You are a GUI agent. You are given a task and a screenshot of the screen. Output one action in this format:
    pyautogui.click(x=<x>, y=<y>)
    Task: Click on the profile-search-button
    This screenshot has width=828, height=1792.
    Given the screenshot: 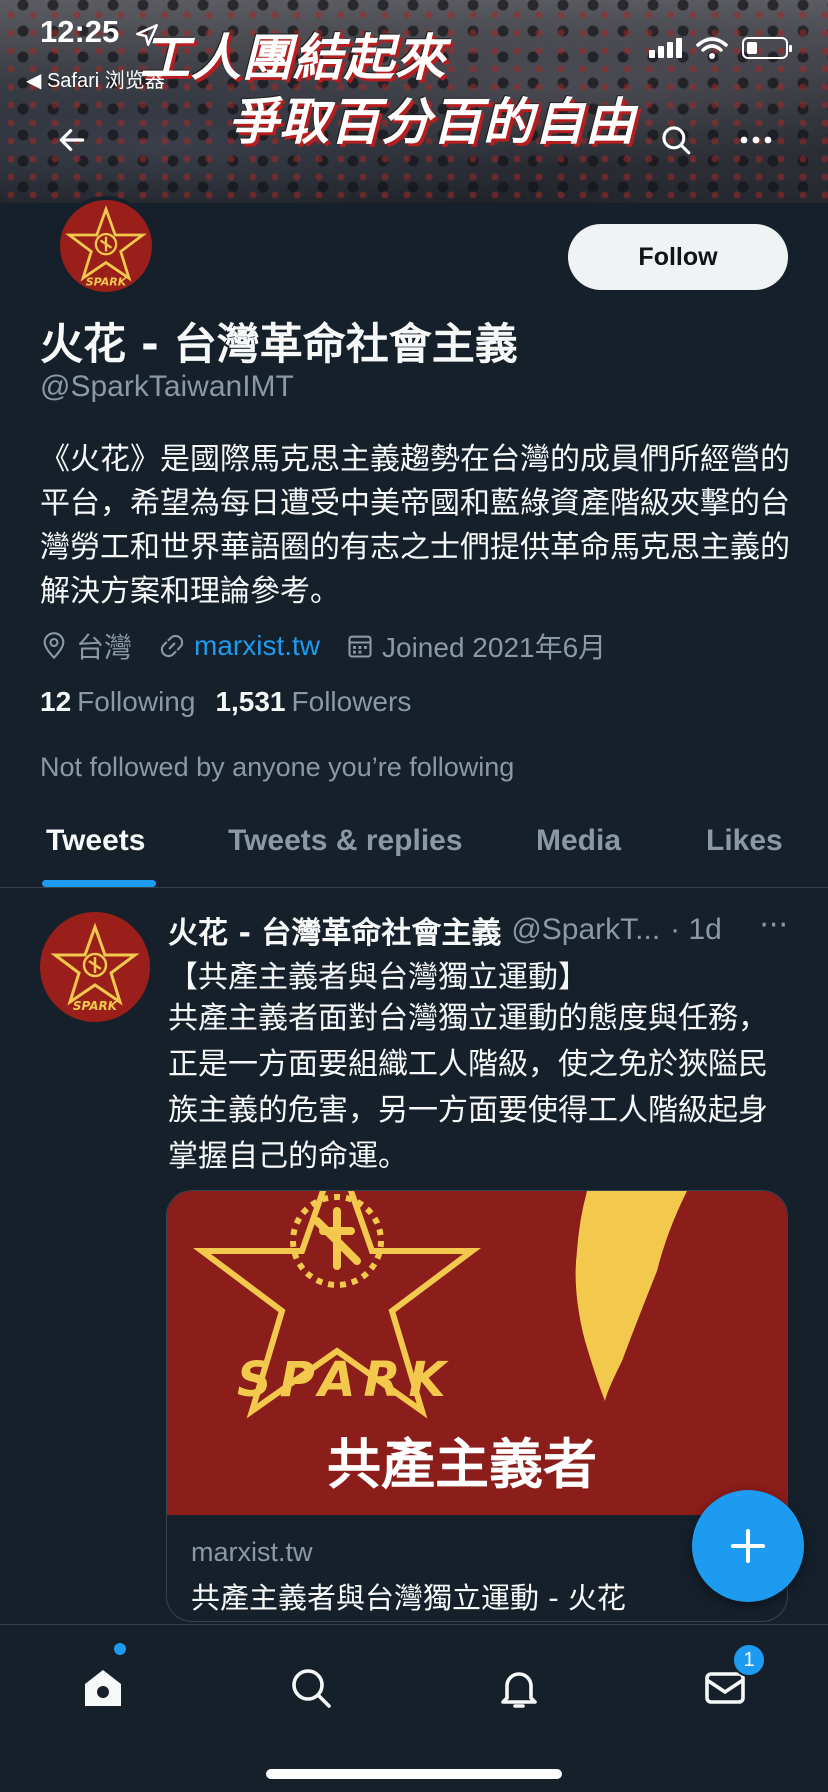 What is the action you would take?
    pyautogui.click(x=676, y=140)
    